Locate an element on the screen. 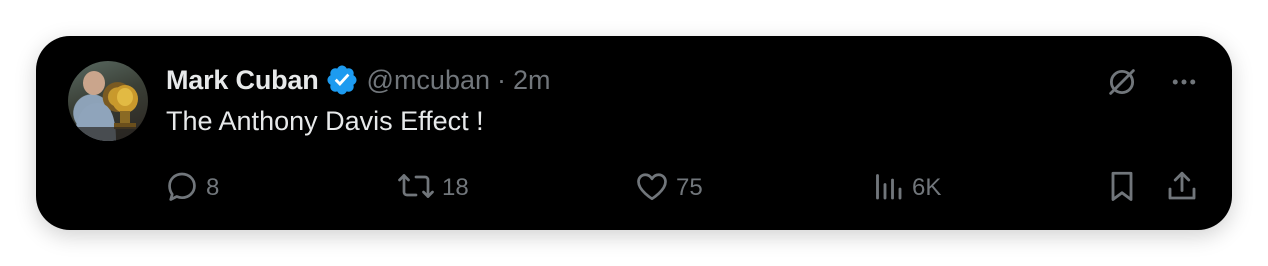 This screenshot has width=1268, height=266. views-button: 6K is located at coordinates (905, 188).